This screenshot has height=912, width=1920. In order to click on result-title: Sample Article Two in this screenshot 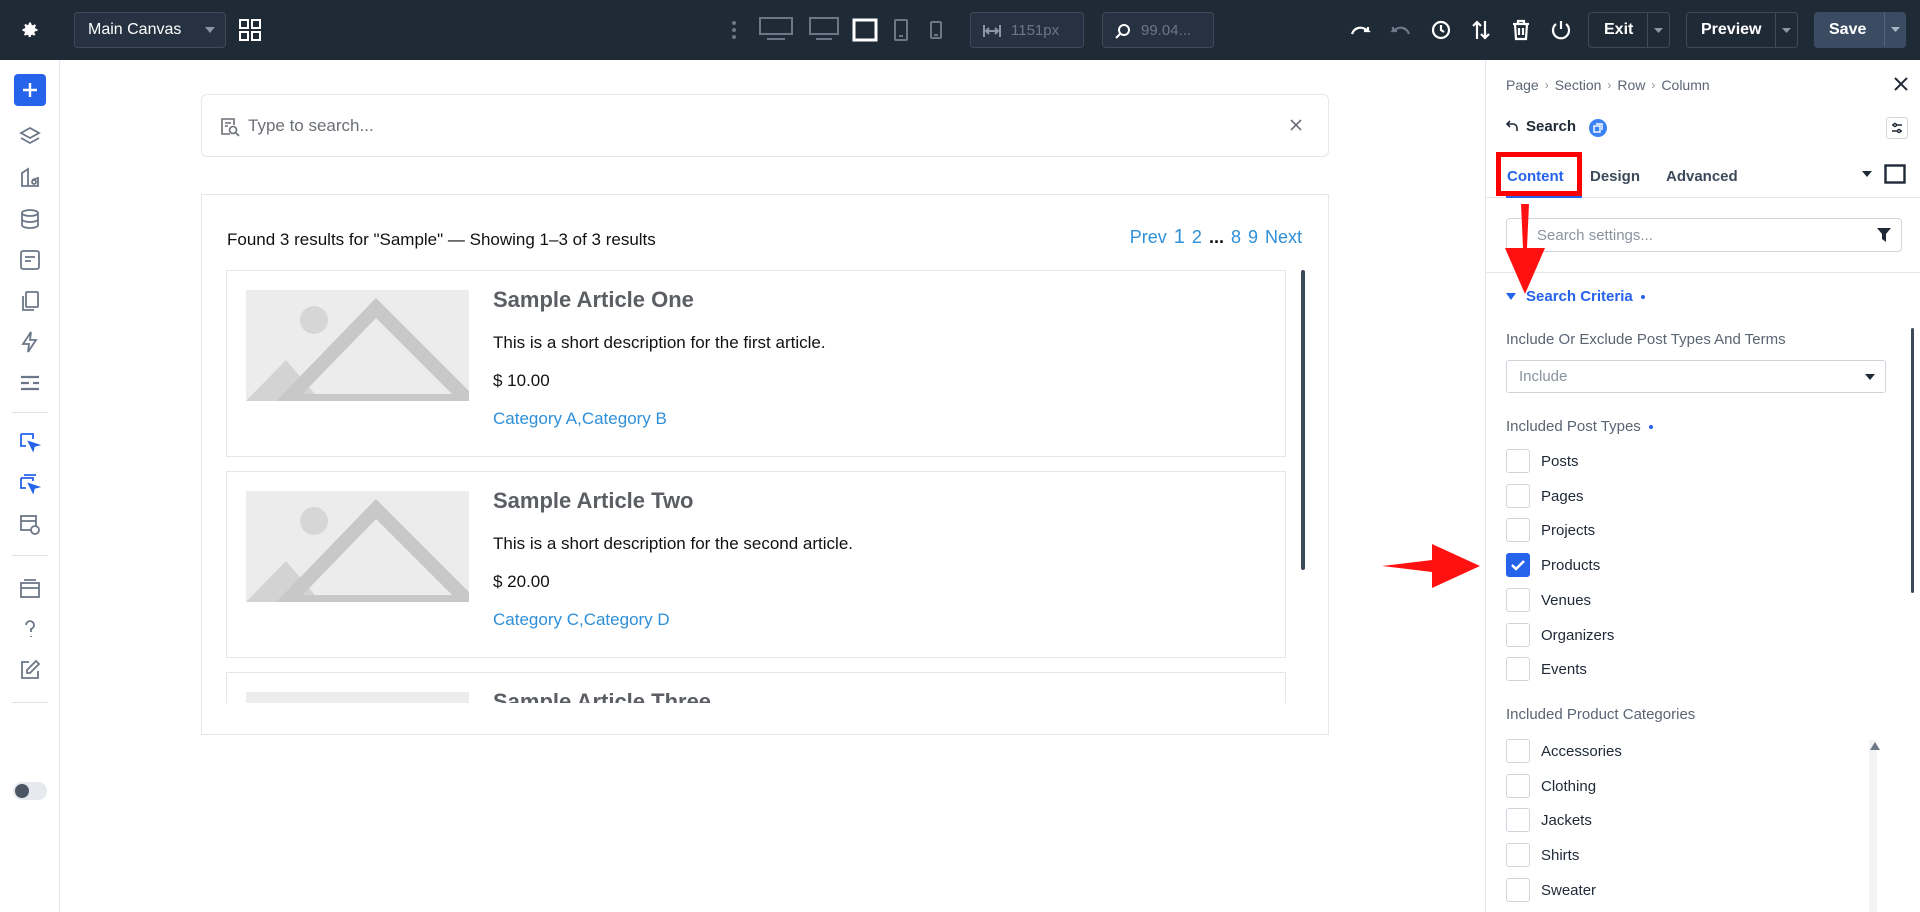, I will do `click(593, 501)`.